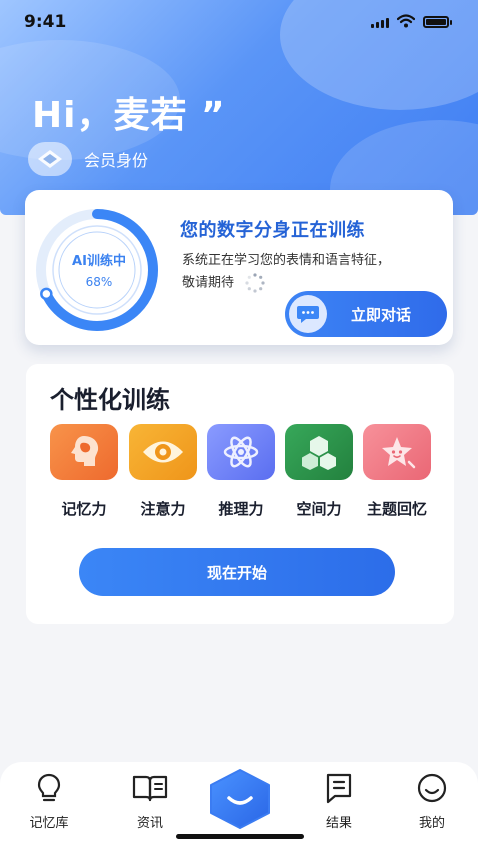 This screenshot has height=850, width=478. I want to click on member-status: 会员身份, so click(88, 159).